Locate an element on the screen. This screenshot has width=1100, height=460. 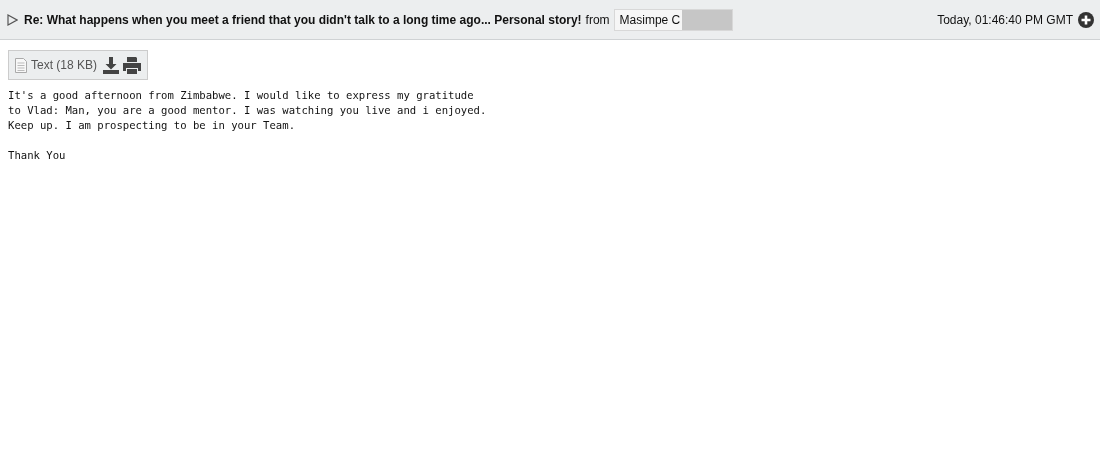
download-icon is located at coordinates (111, 65).